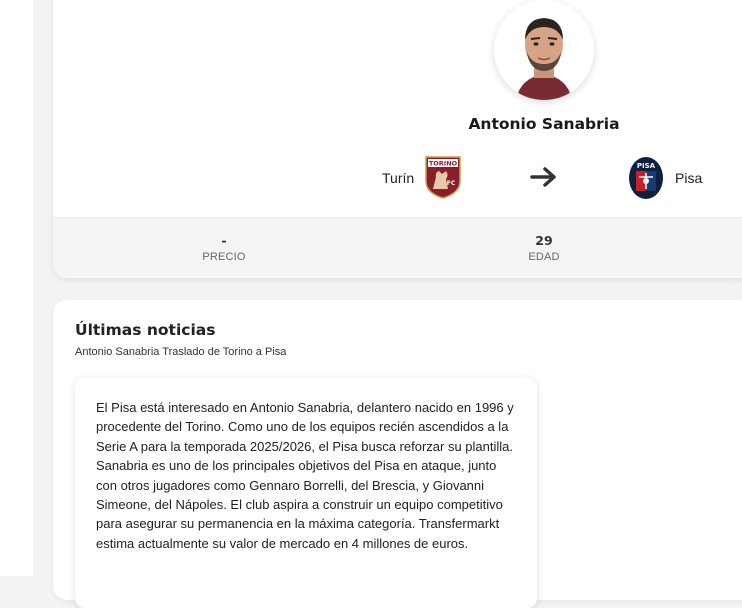  What do you see at coordinates (689, 178) in the screenshot?
I see `to-club-name: Pisa` at bounding box center [689, 178].